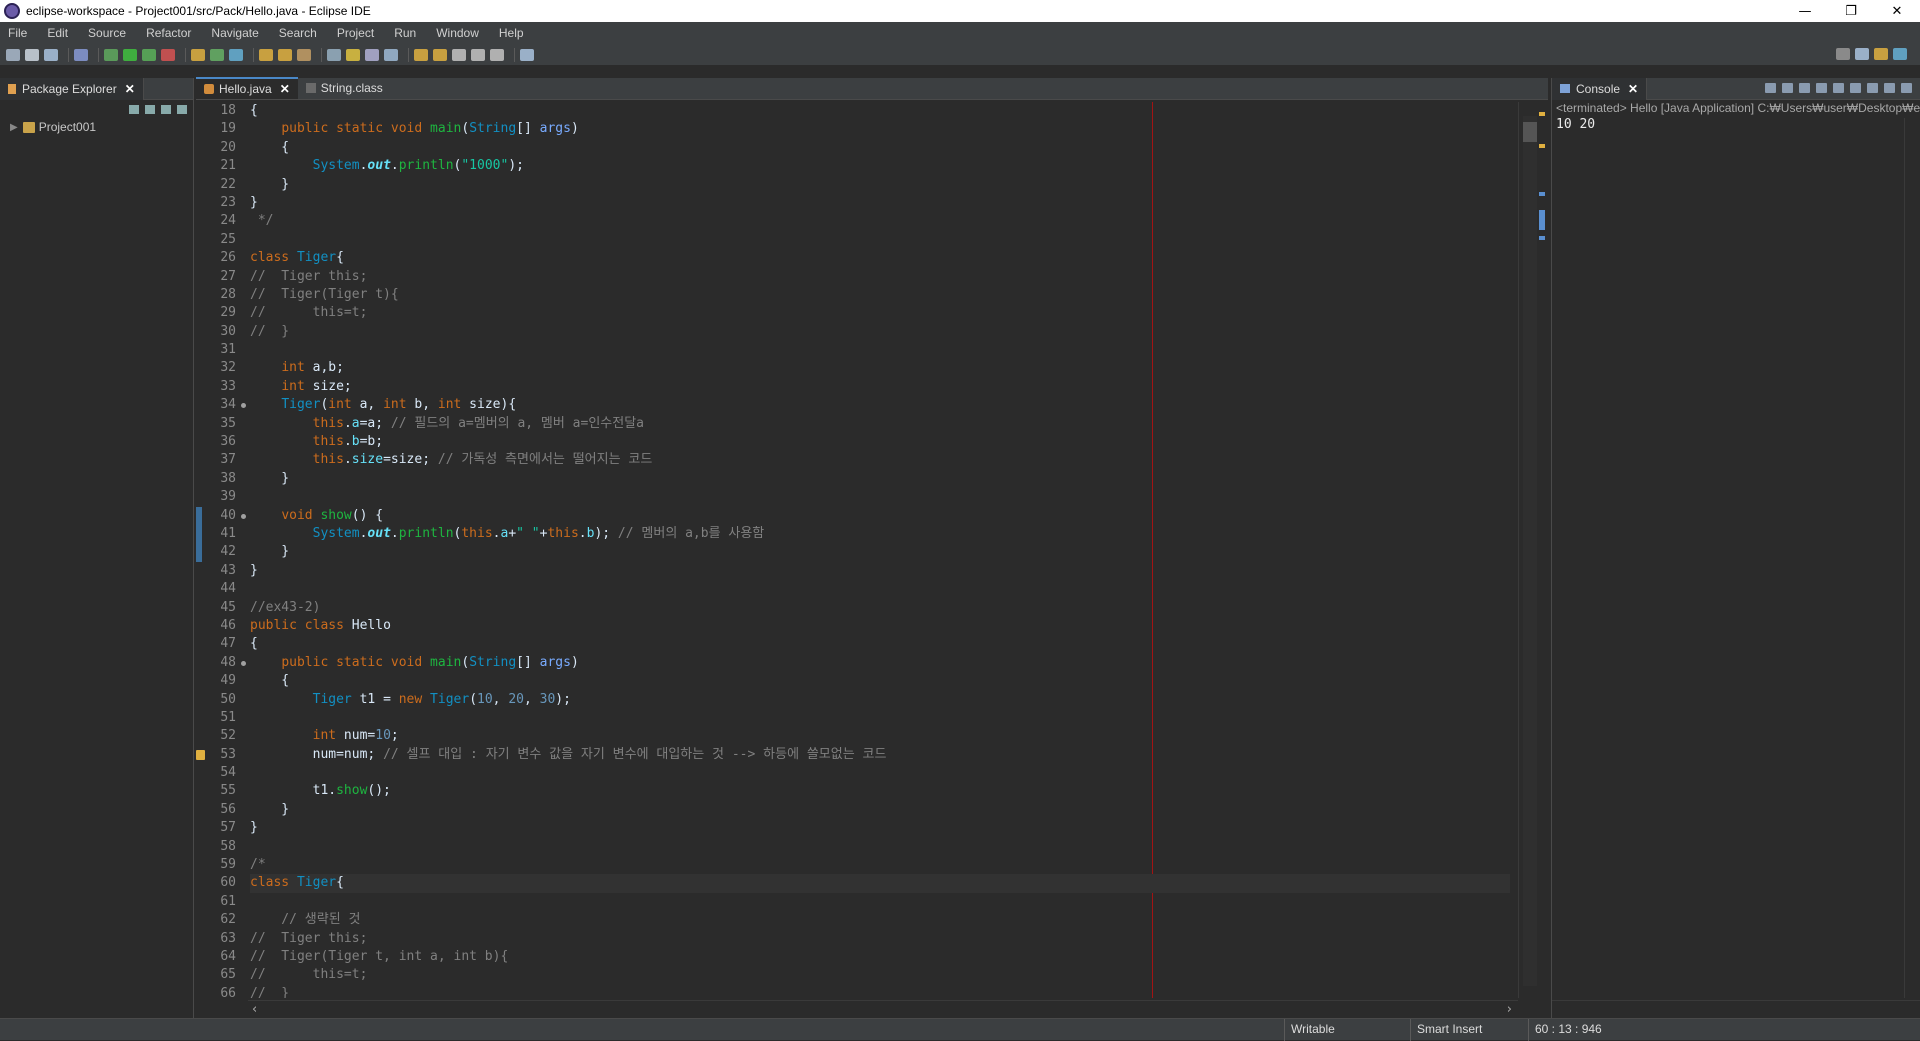 The height and width of the screenshot is (1041, 1920). What do you see at coordinates (880, 405) in the screenshot?
I see `code-line: Tiger(int a, int b, int size){` at bounding box center [880, 405].